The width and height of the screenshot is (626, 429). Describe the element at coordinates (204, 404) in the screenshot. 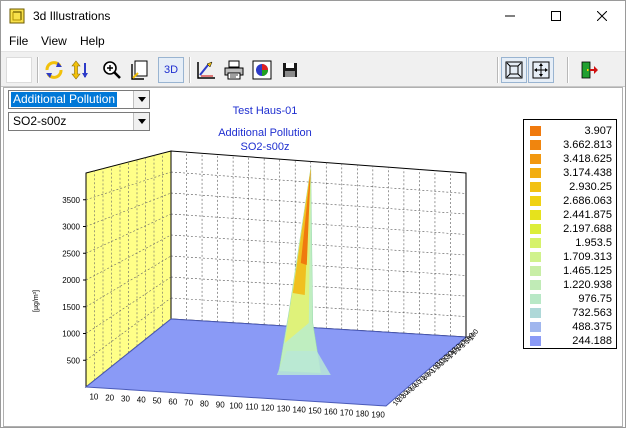

I see `x-tick-label: 80` at that location.